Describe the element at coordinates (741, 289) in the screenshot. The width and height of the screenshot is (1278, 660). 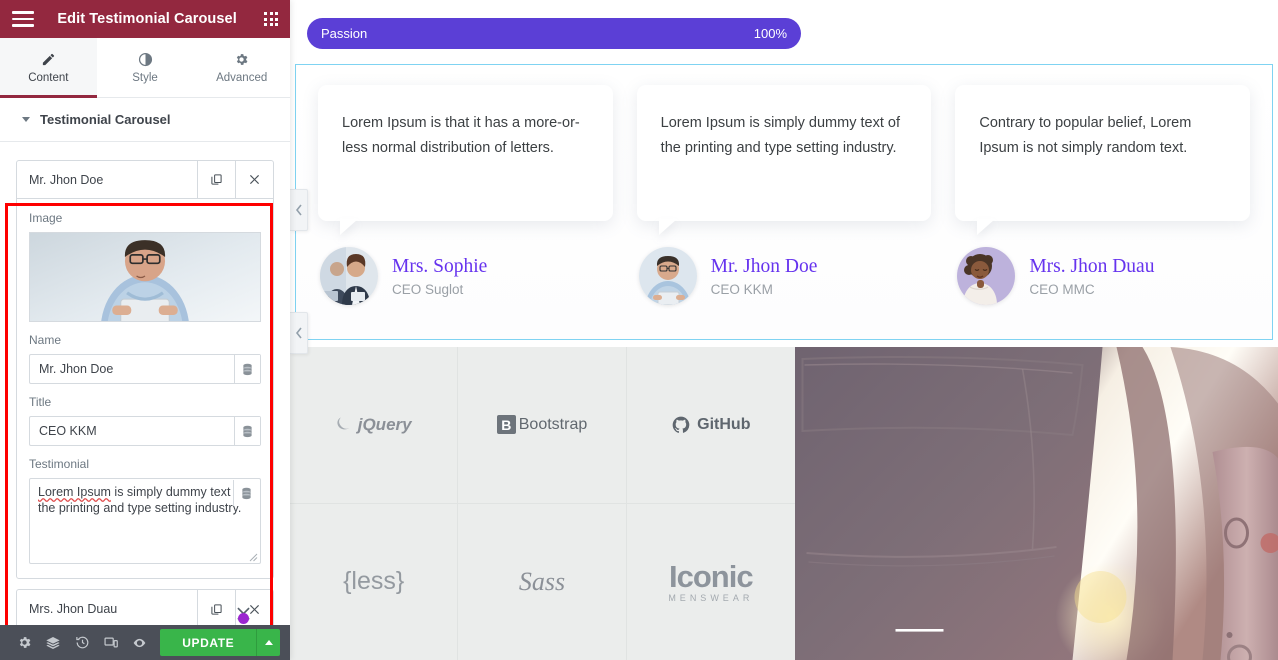
I see `testimonial-role: CEO KKM` at that location.